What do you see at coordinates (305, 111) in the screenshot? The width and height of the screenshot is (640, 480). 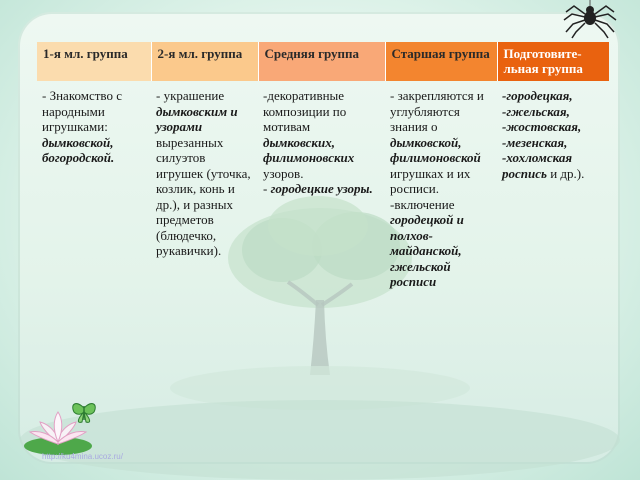 I see `cell-text: -декоративные композиции по мотивам` at bounding box center [305, 111].